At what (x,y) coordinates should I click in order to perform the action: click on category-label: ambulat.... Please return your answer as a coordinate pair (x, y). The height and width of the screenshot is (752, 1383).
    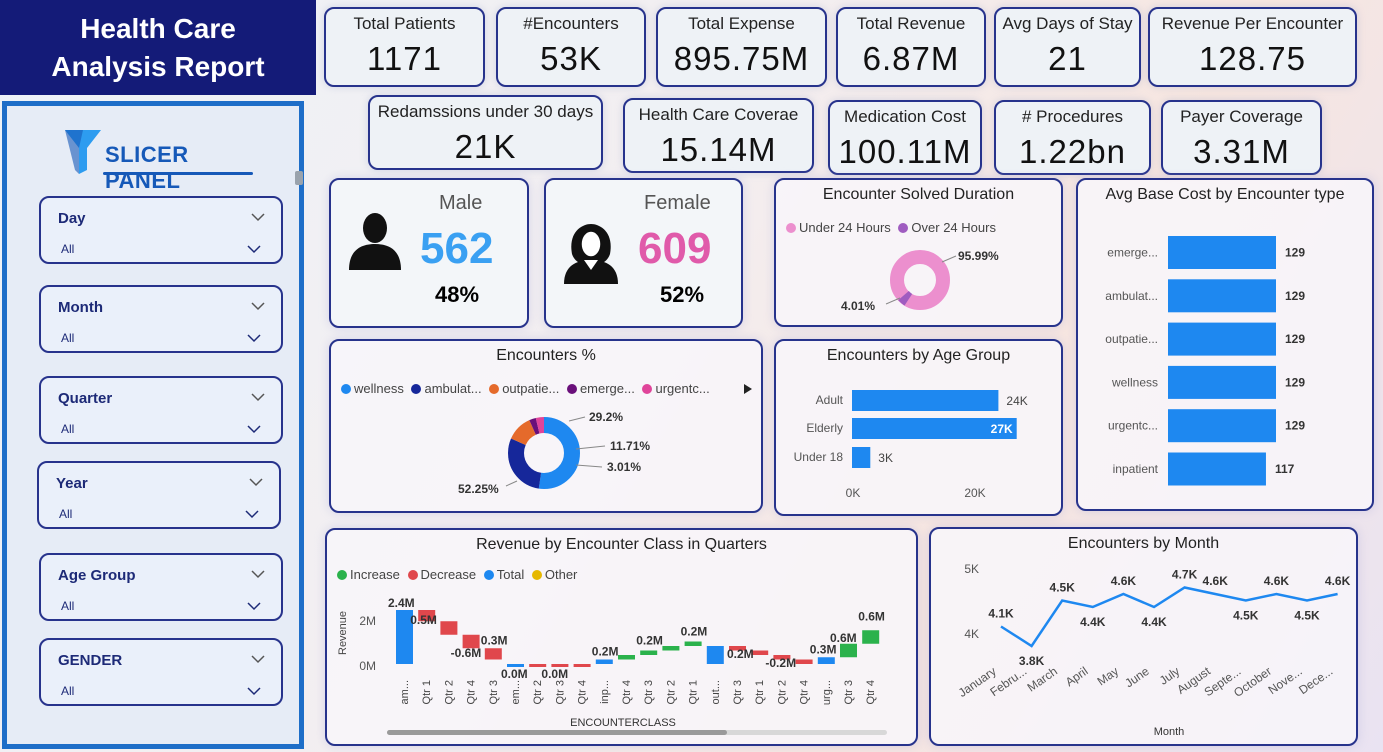
    Looking at the image, I should click on (1131, 296).